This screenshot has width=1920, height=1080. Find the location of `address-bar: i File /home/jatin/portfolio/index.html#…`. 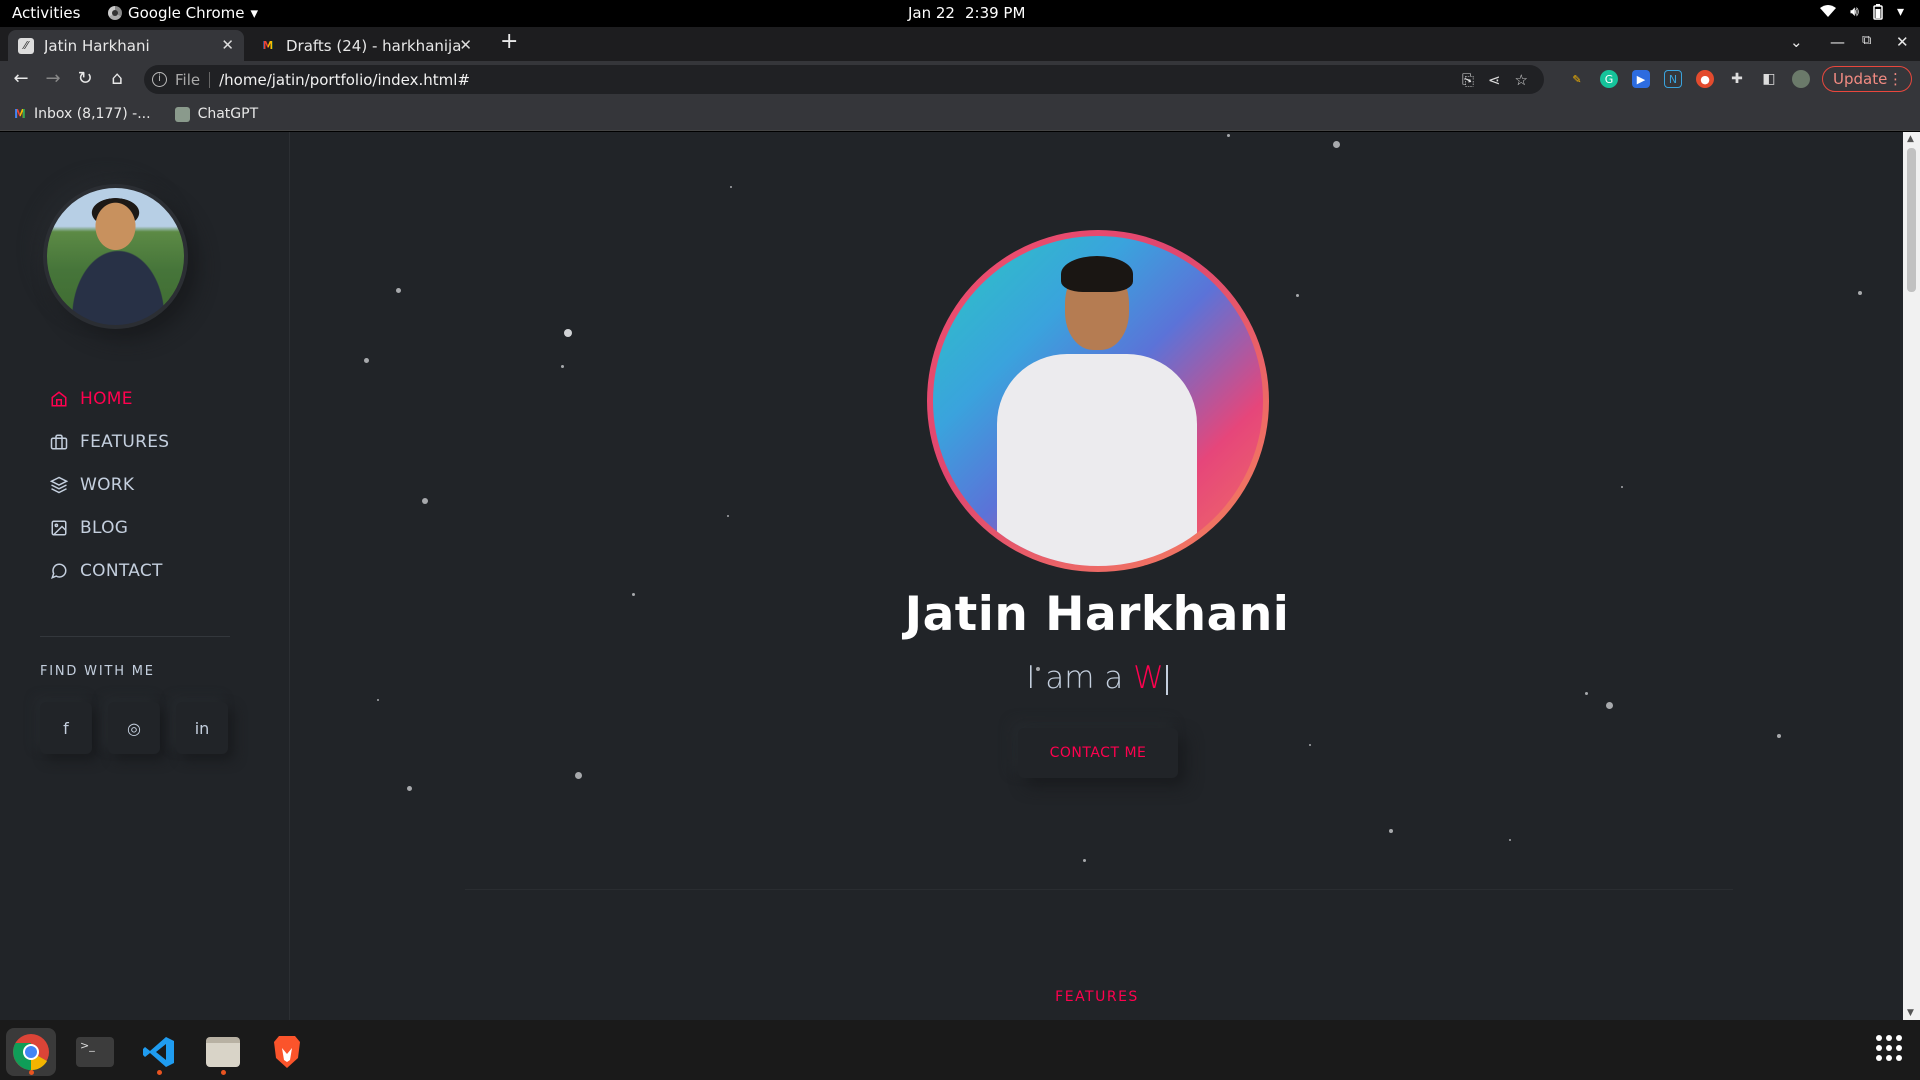

address-bar: i File /home/jatin/portfolio/index.html#… is located at coordinates (844, 79).